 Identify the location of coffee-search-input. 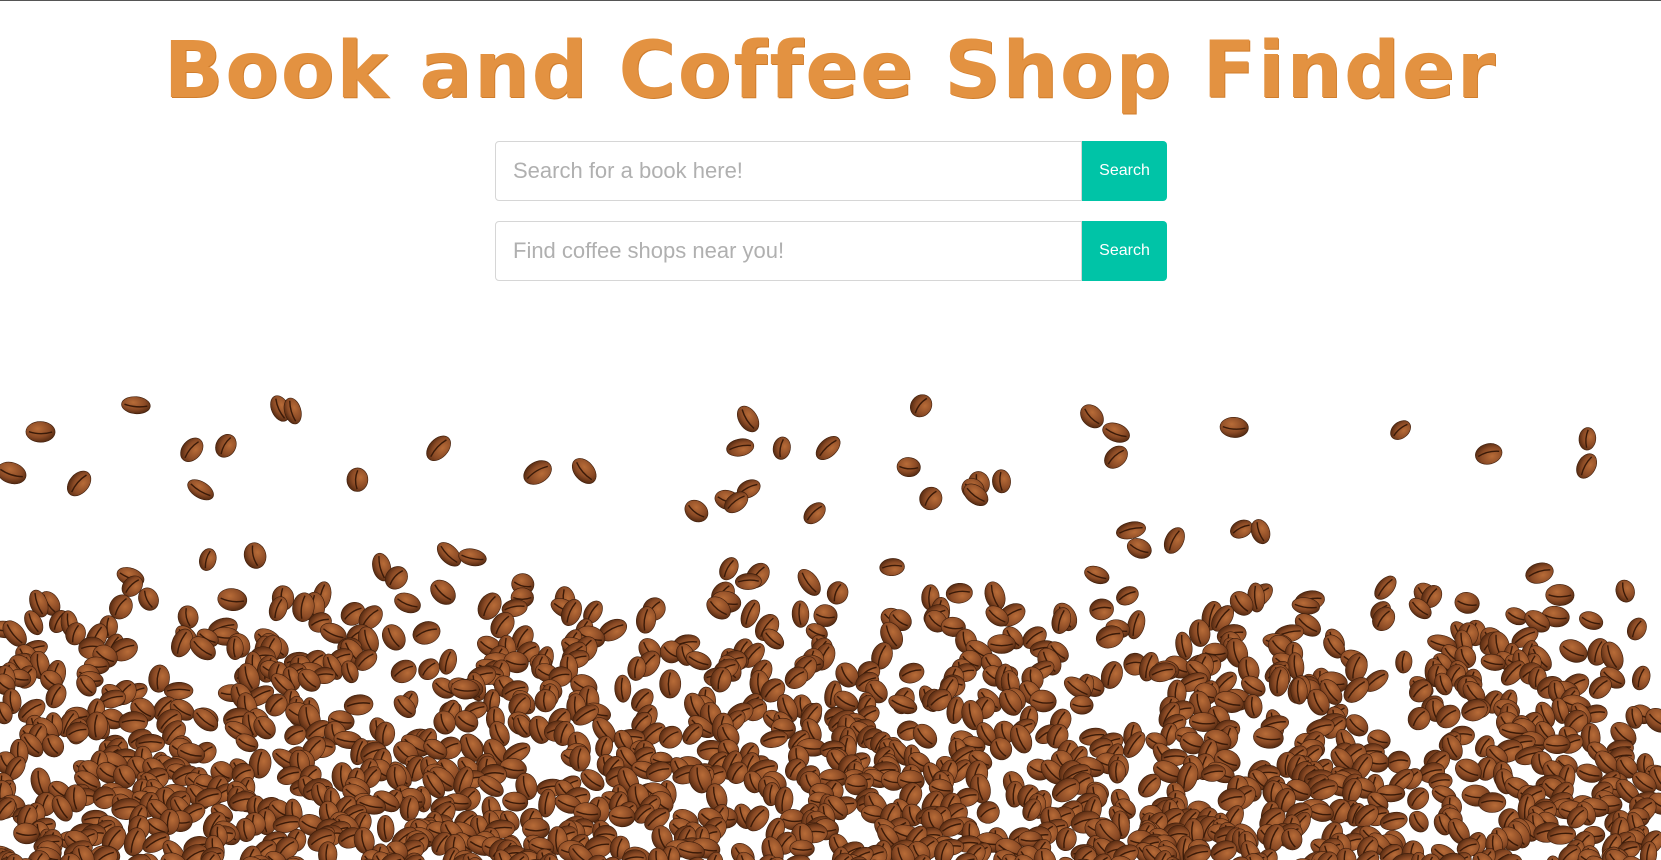
(788, 251).